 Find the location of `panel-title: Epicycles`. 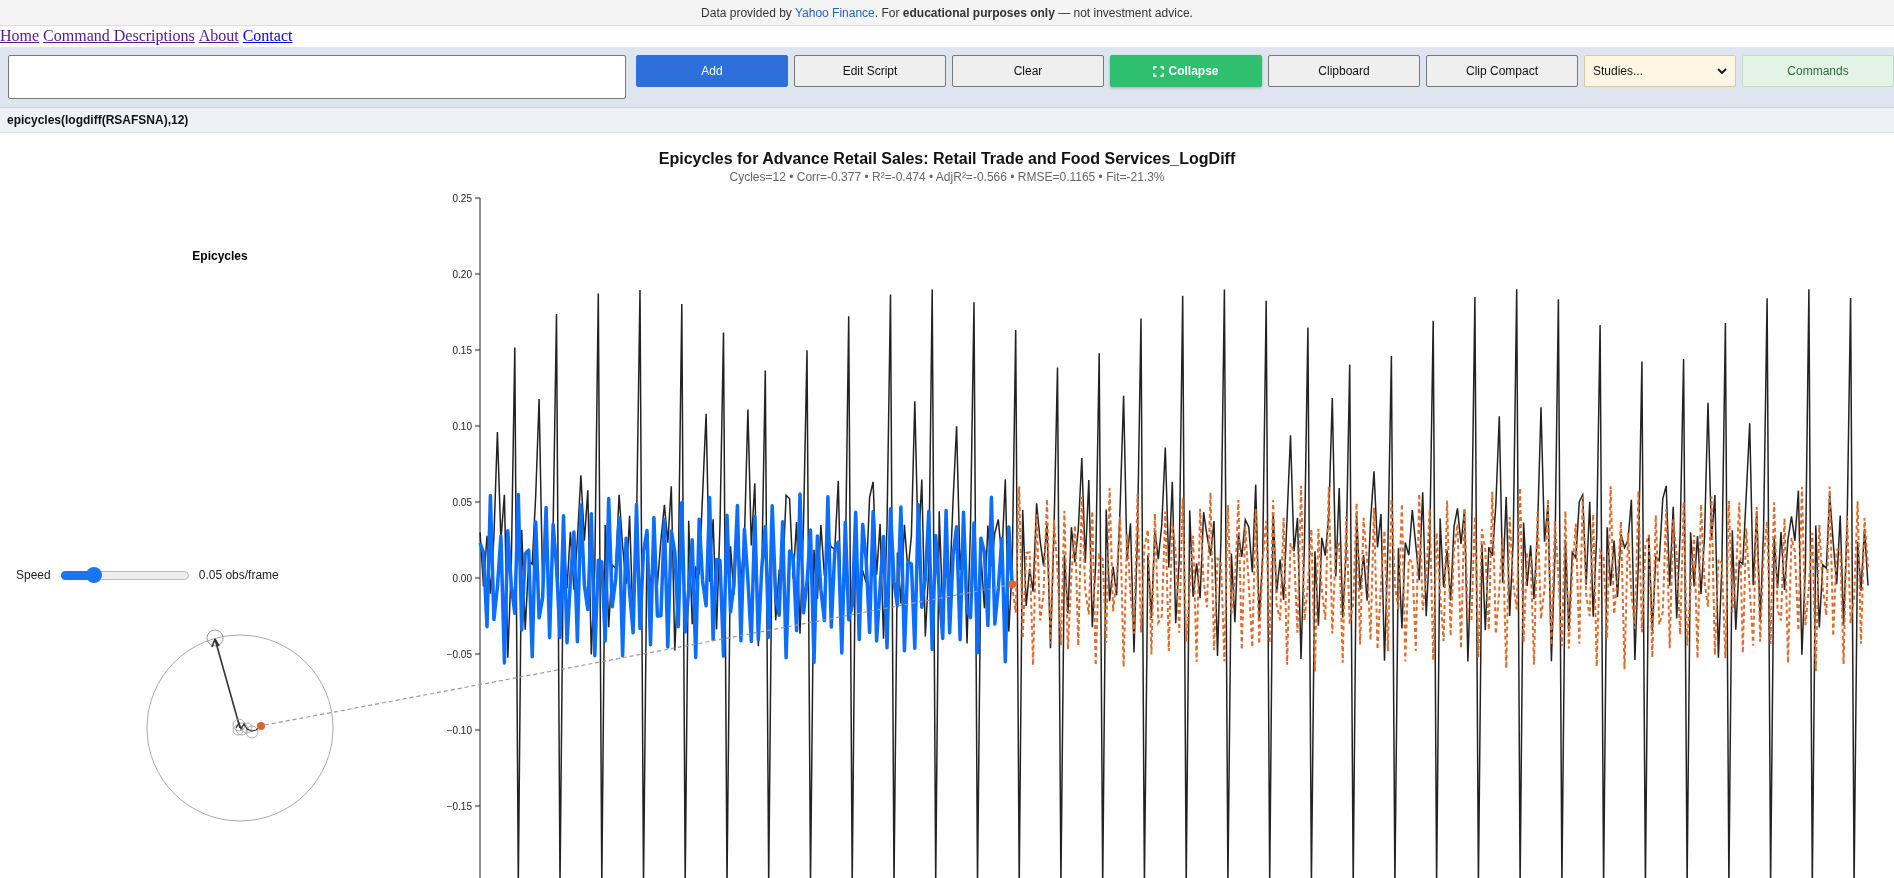

panel-title: Epicycles is located at coordinates (220, 256).